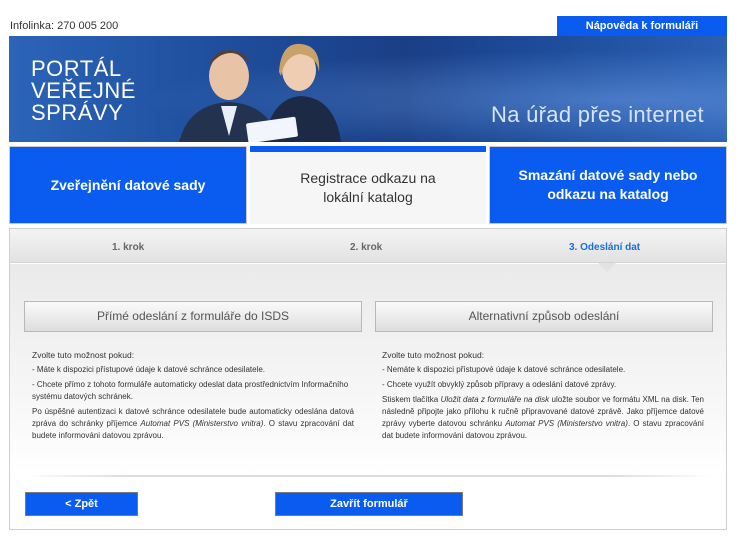 The width and height of the screenshot is (736, 544). What do you see at coordinates (597, 114) in the screenshot?
I see `banner-slogan: Na úřad přes internet` at bounding box center [597, 114].